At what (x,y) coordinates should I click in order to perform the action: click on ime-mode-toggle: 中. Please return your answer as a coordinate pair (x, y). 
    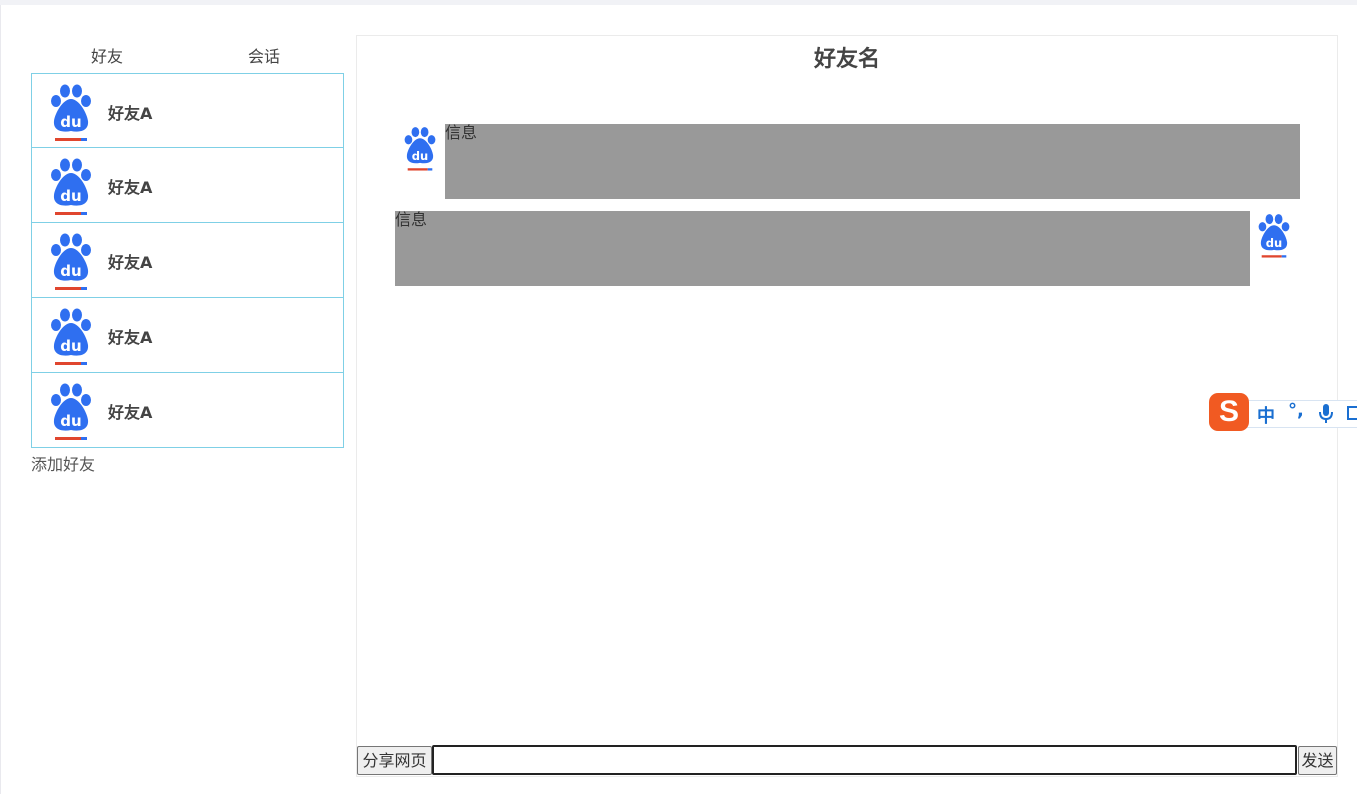
    Looking at the image, I should click on (1266, 415).